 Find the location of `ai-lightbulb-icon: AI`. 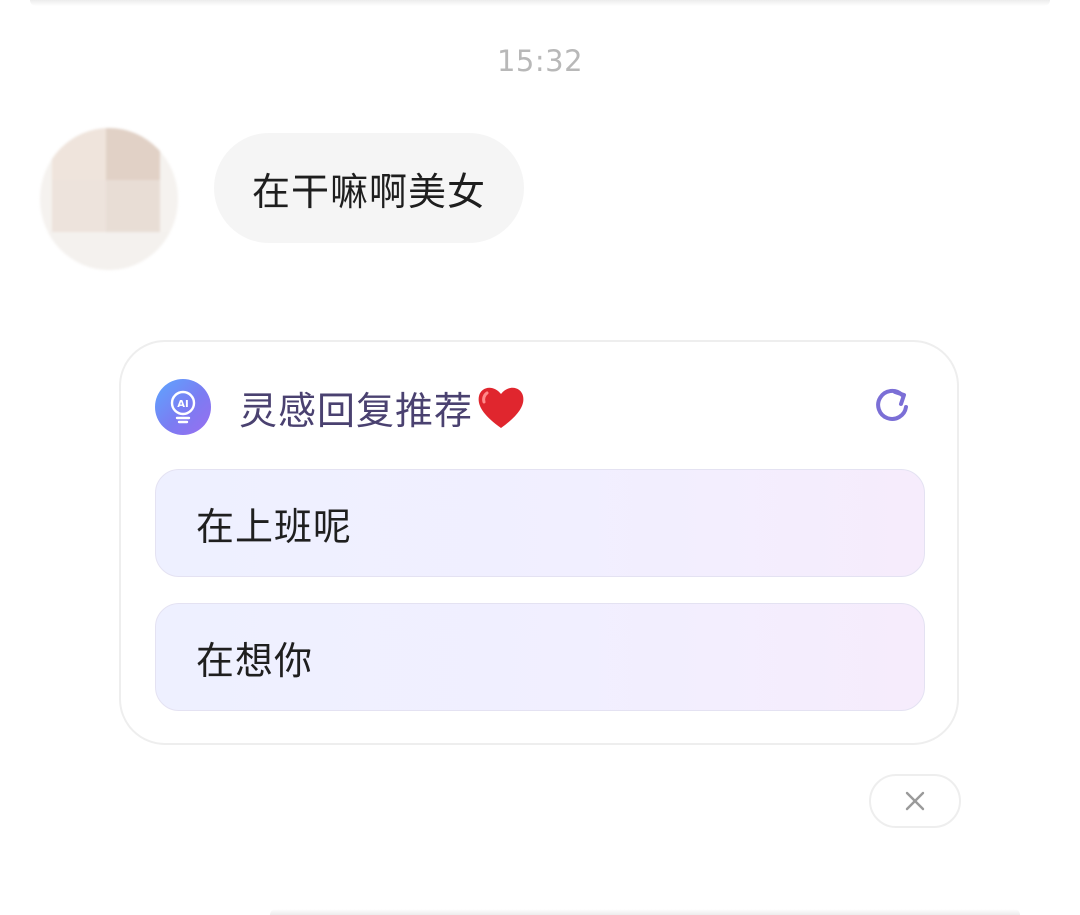

ai-lightbulb-icon: AI is located at coordinates (183, 407).